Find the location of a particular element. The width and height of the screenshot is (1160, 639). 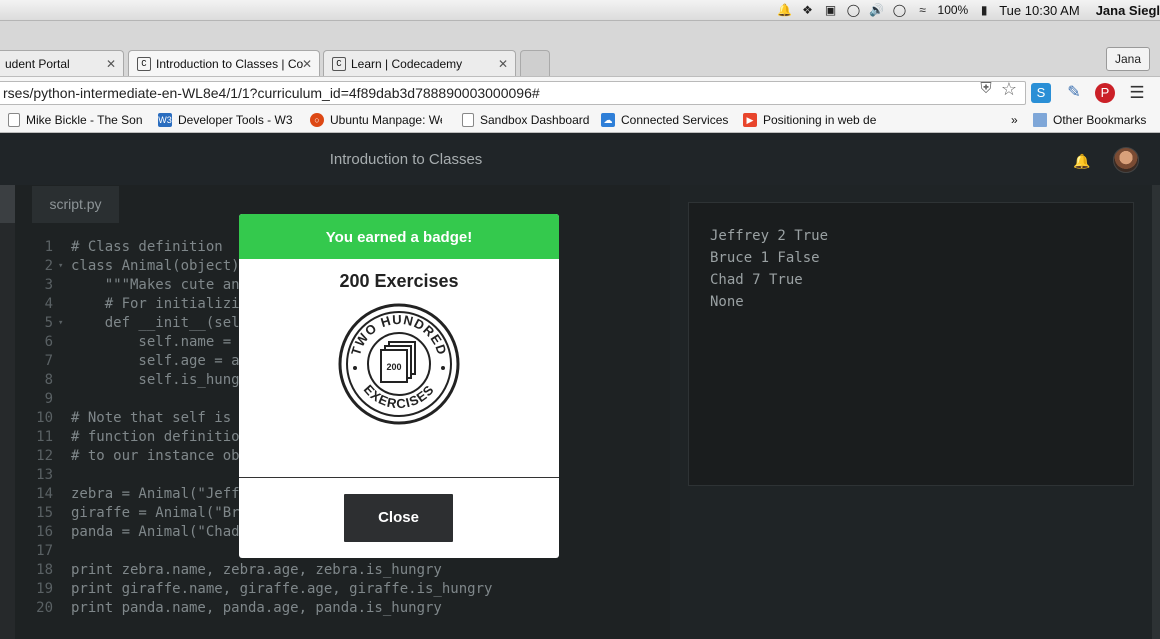

code-text: # function definitio is located at coordinates (155, 437).